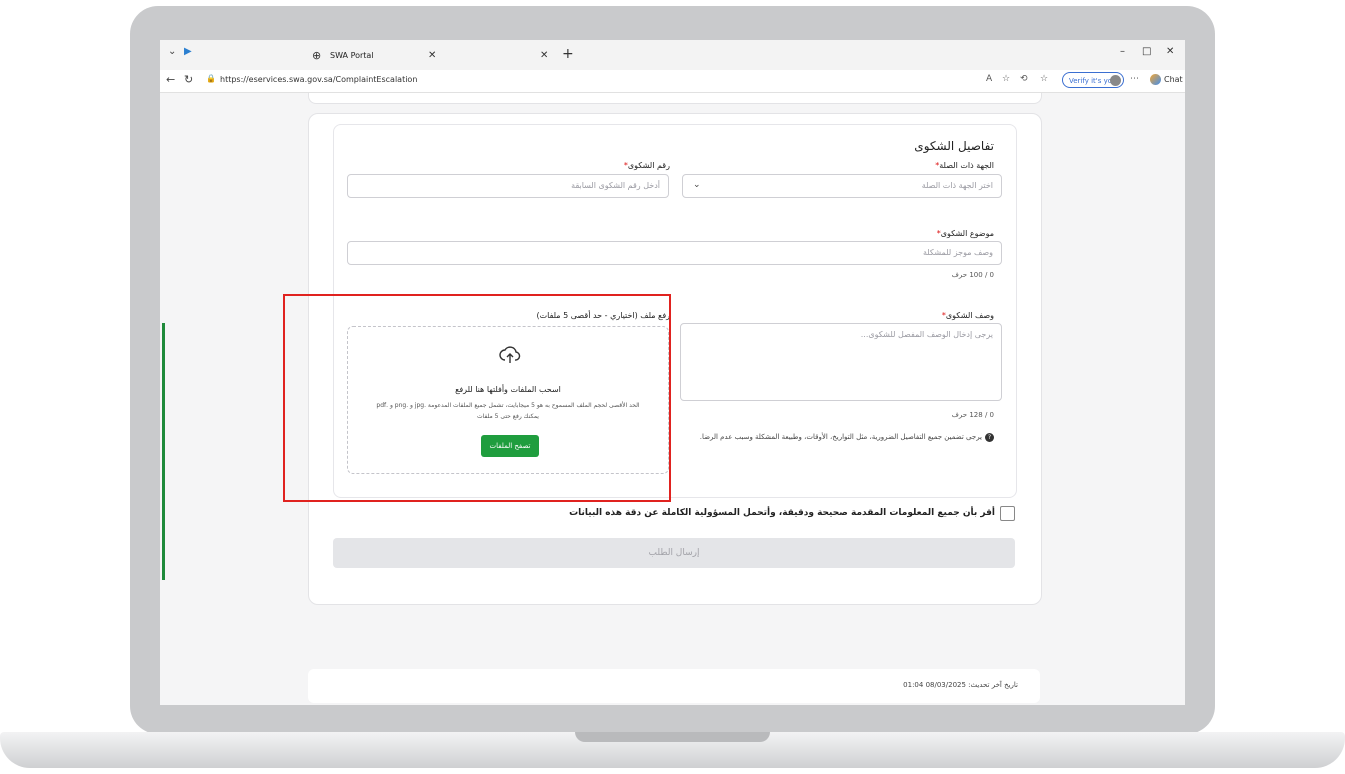 The height and width of the screenshot is (774, 1345). What do you see at coordinates (954, 146) in the screenshot?
I see `section-title: تفاصيل الشكوى` at bounding box center [954, 146].